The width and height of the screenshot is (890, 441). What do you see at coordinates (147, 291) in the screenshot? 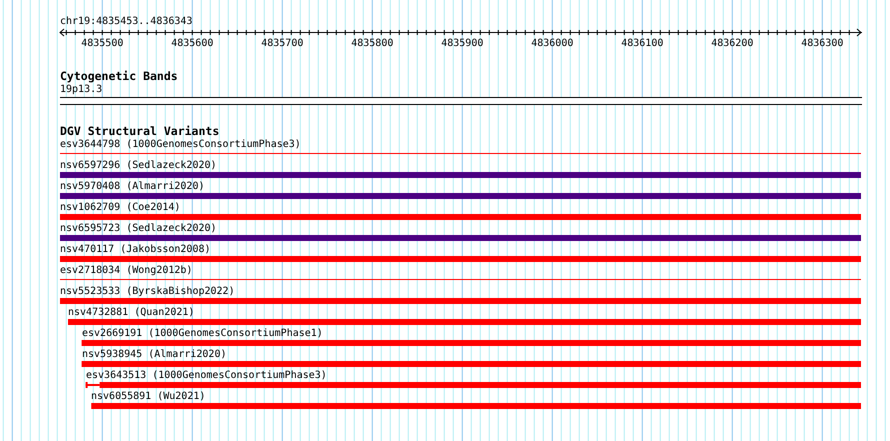
I see `variant-label: nsv5523533 (ByrskaBishop2022)` at bounding box center [147, 291].